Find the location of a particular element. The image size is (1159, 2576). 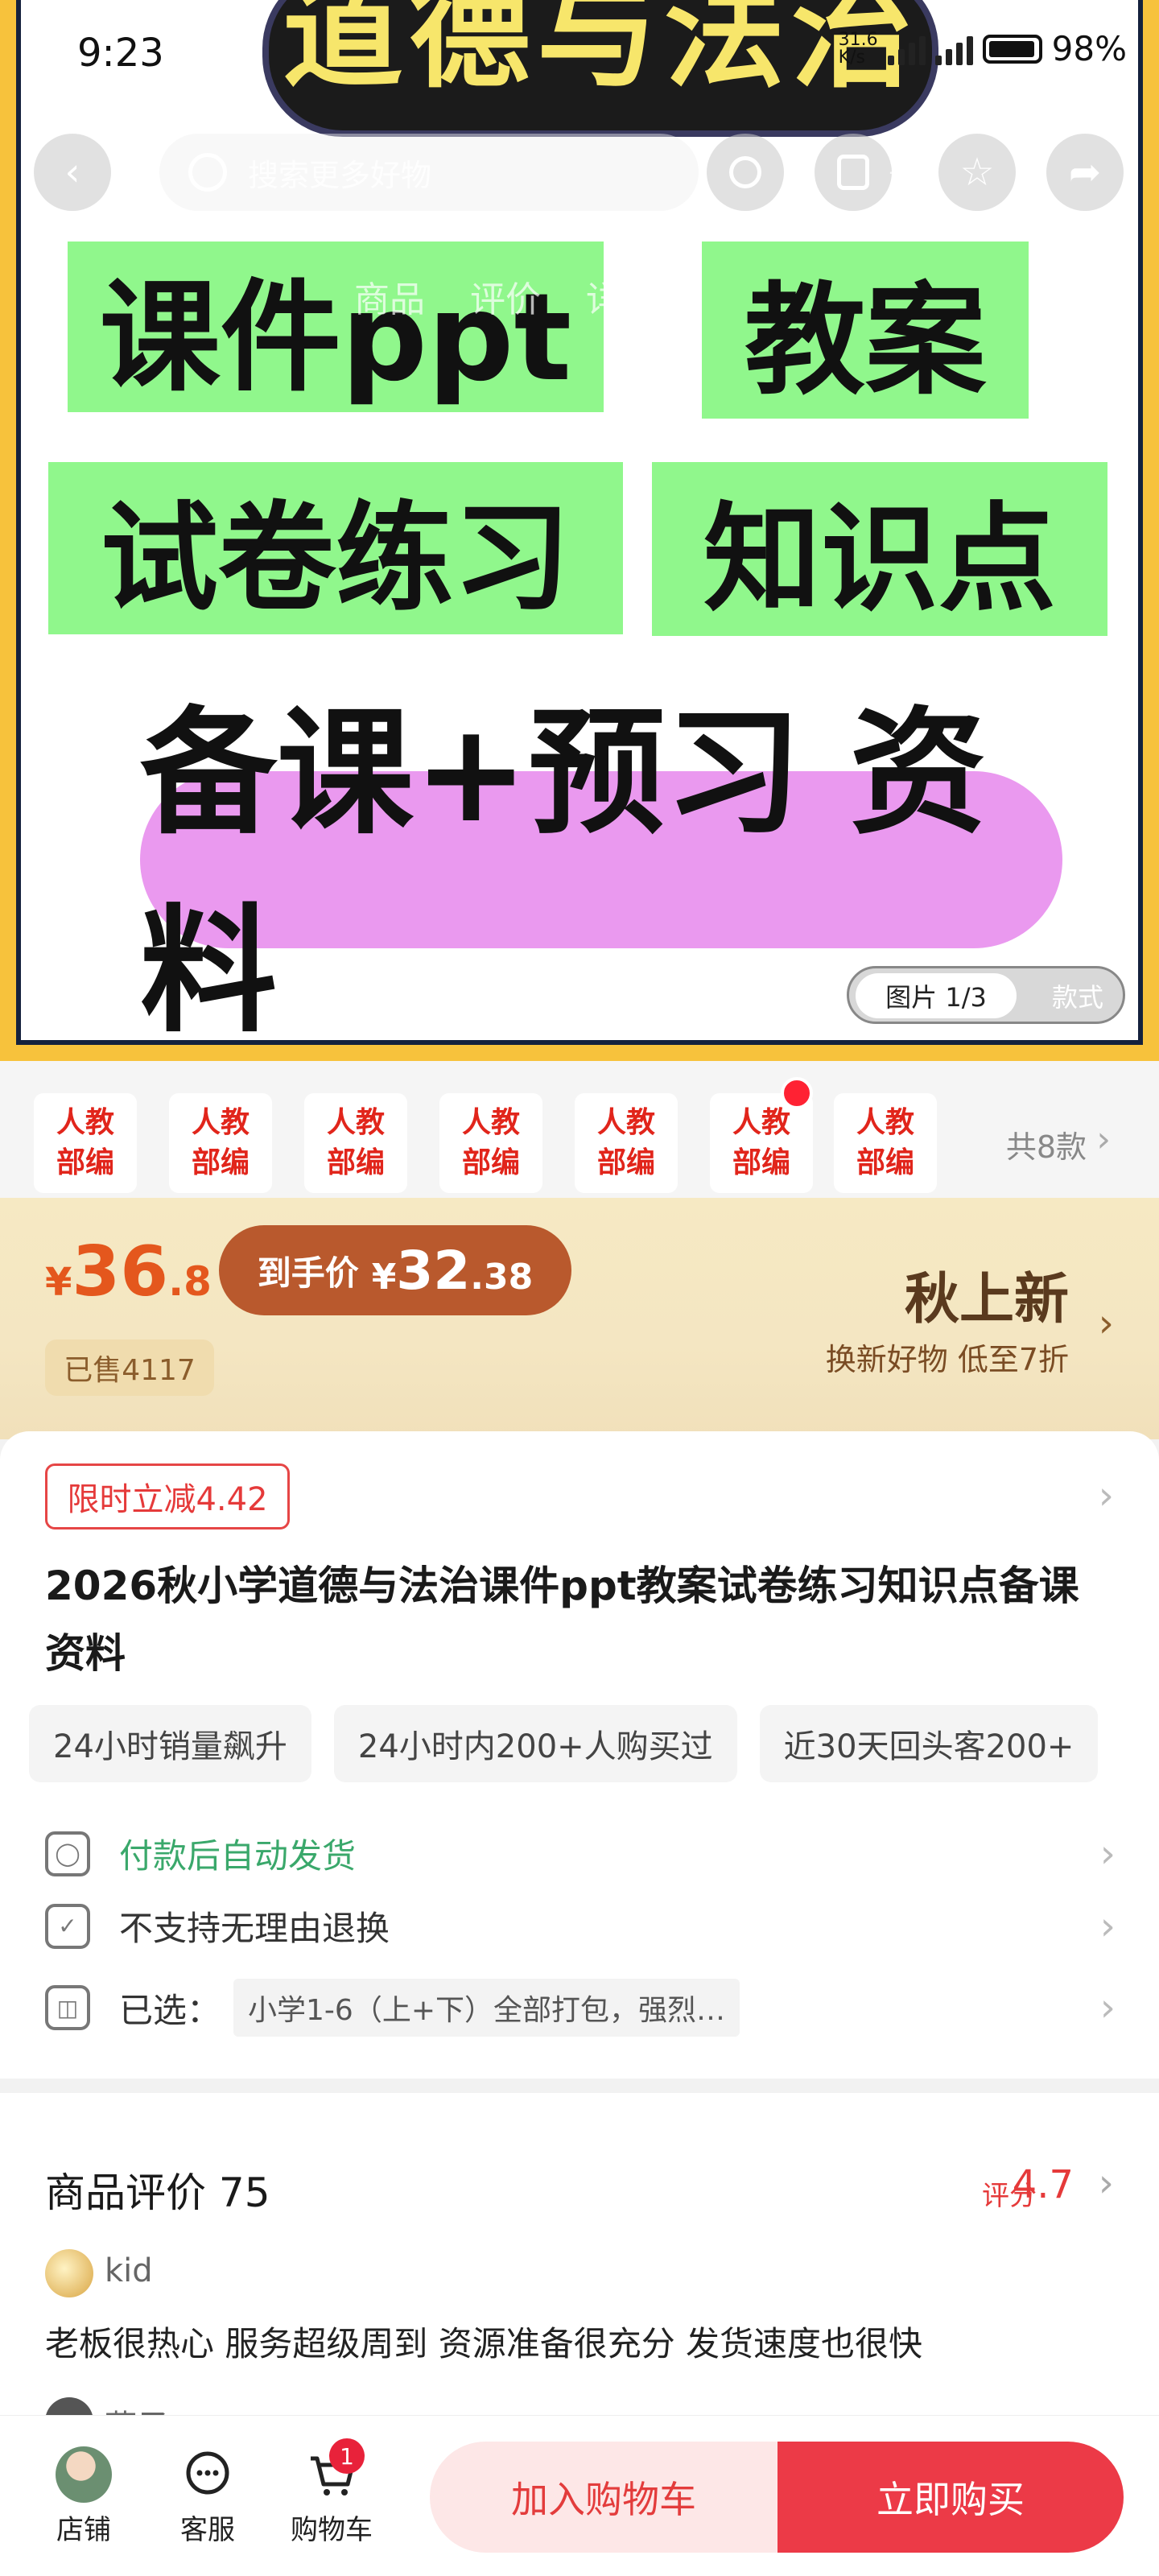

back-button: ‹ is located at coordinates (72, 172).